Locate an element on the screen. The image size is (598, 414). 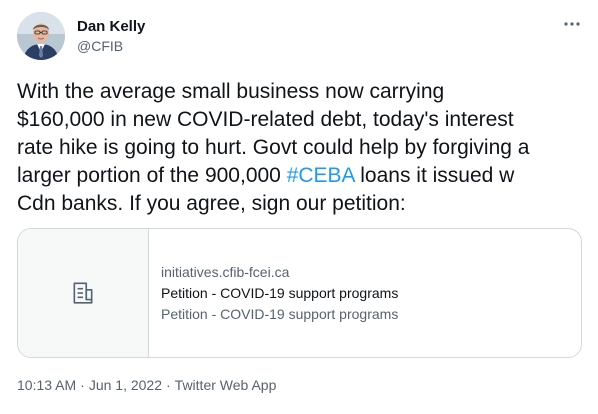
author-info: Dan Kelly @CFIB is located at coordinates (111, 36).